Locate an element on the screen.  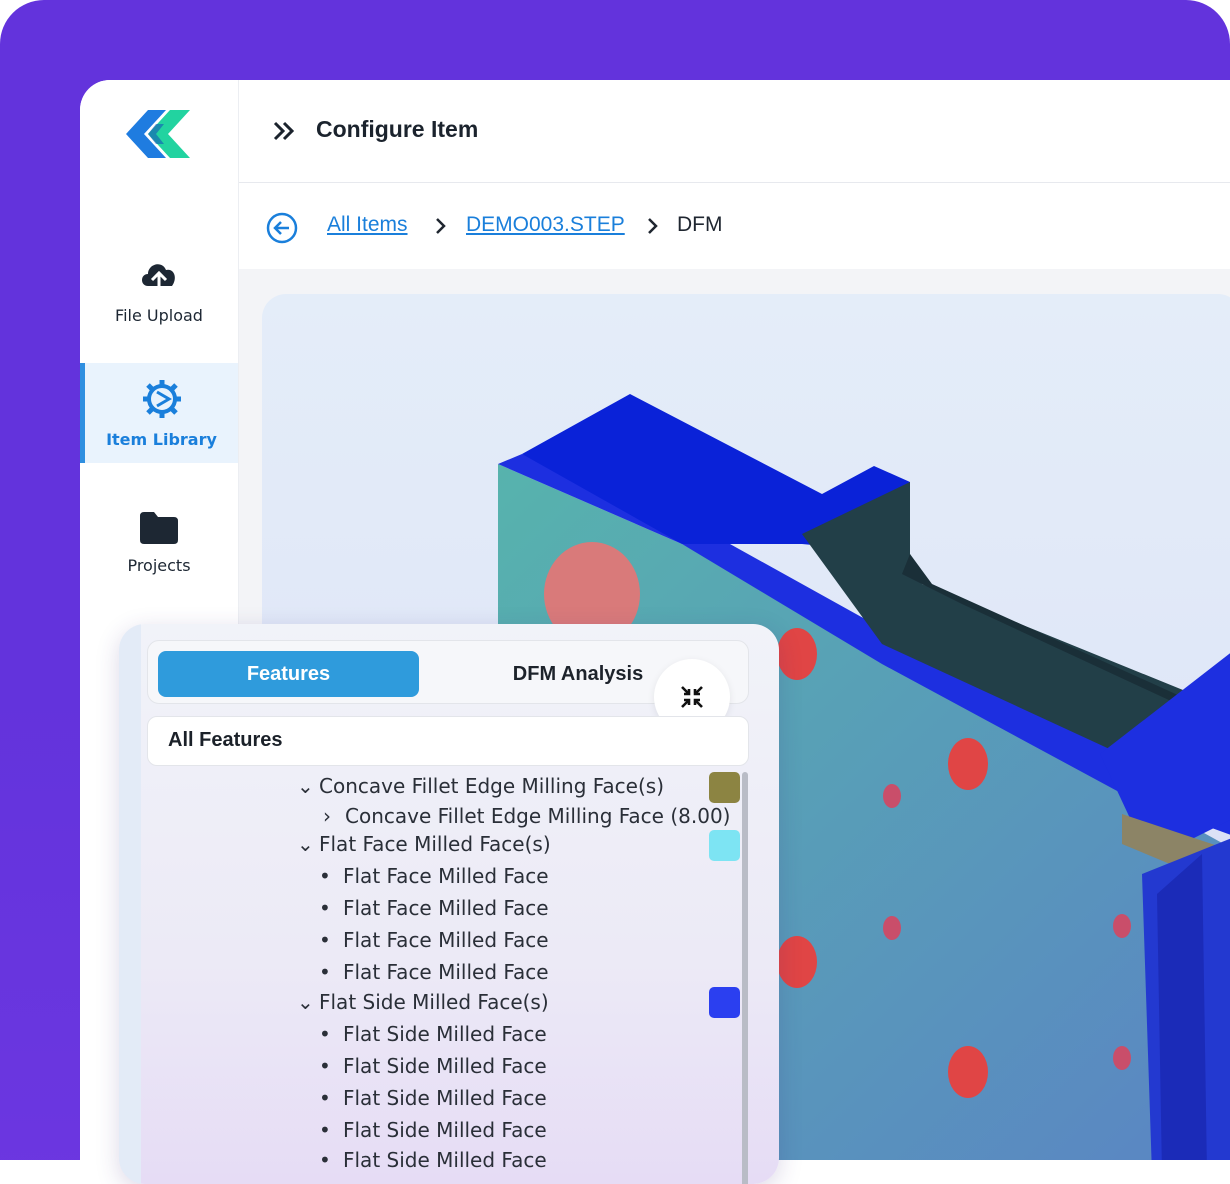
breadcrumb: All Items DEMO003.STEP DFM is located at coordinates (734, 226).